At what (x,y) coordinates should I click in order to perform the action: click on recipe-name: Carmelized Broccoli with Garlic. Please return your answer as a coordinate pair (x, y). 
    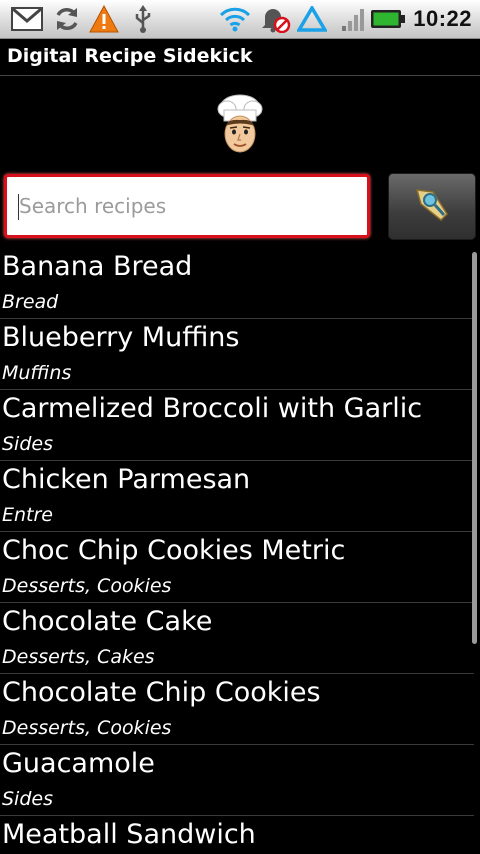
    Looking at the image, I should click on (212, 408).